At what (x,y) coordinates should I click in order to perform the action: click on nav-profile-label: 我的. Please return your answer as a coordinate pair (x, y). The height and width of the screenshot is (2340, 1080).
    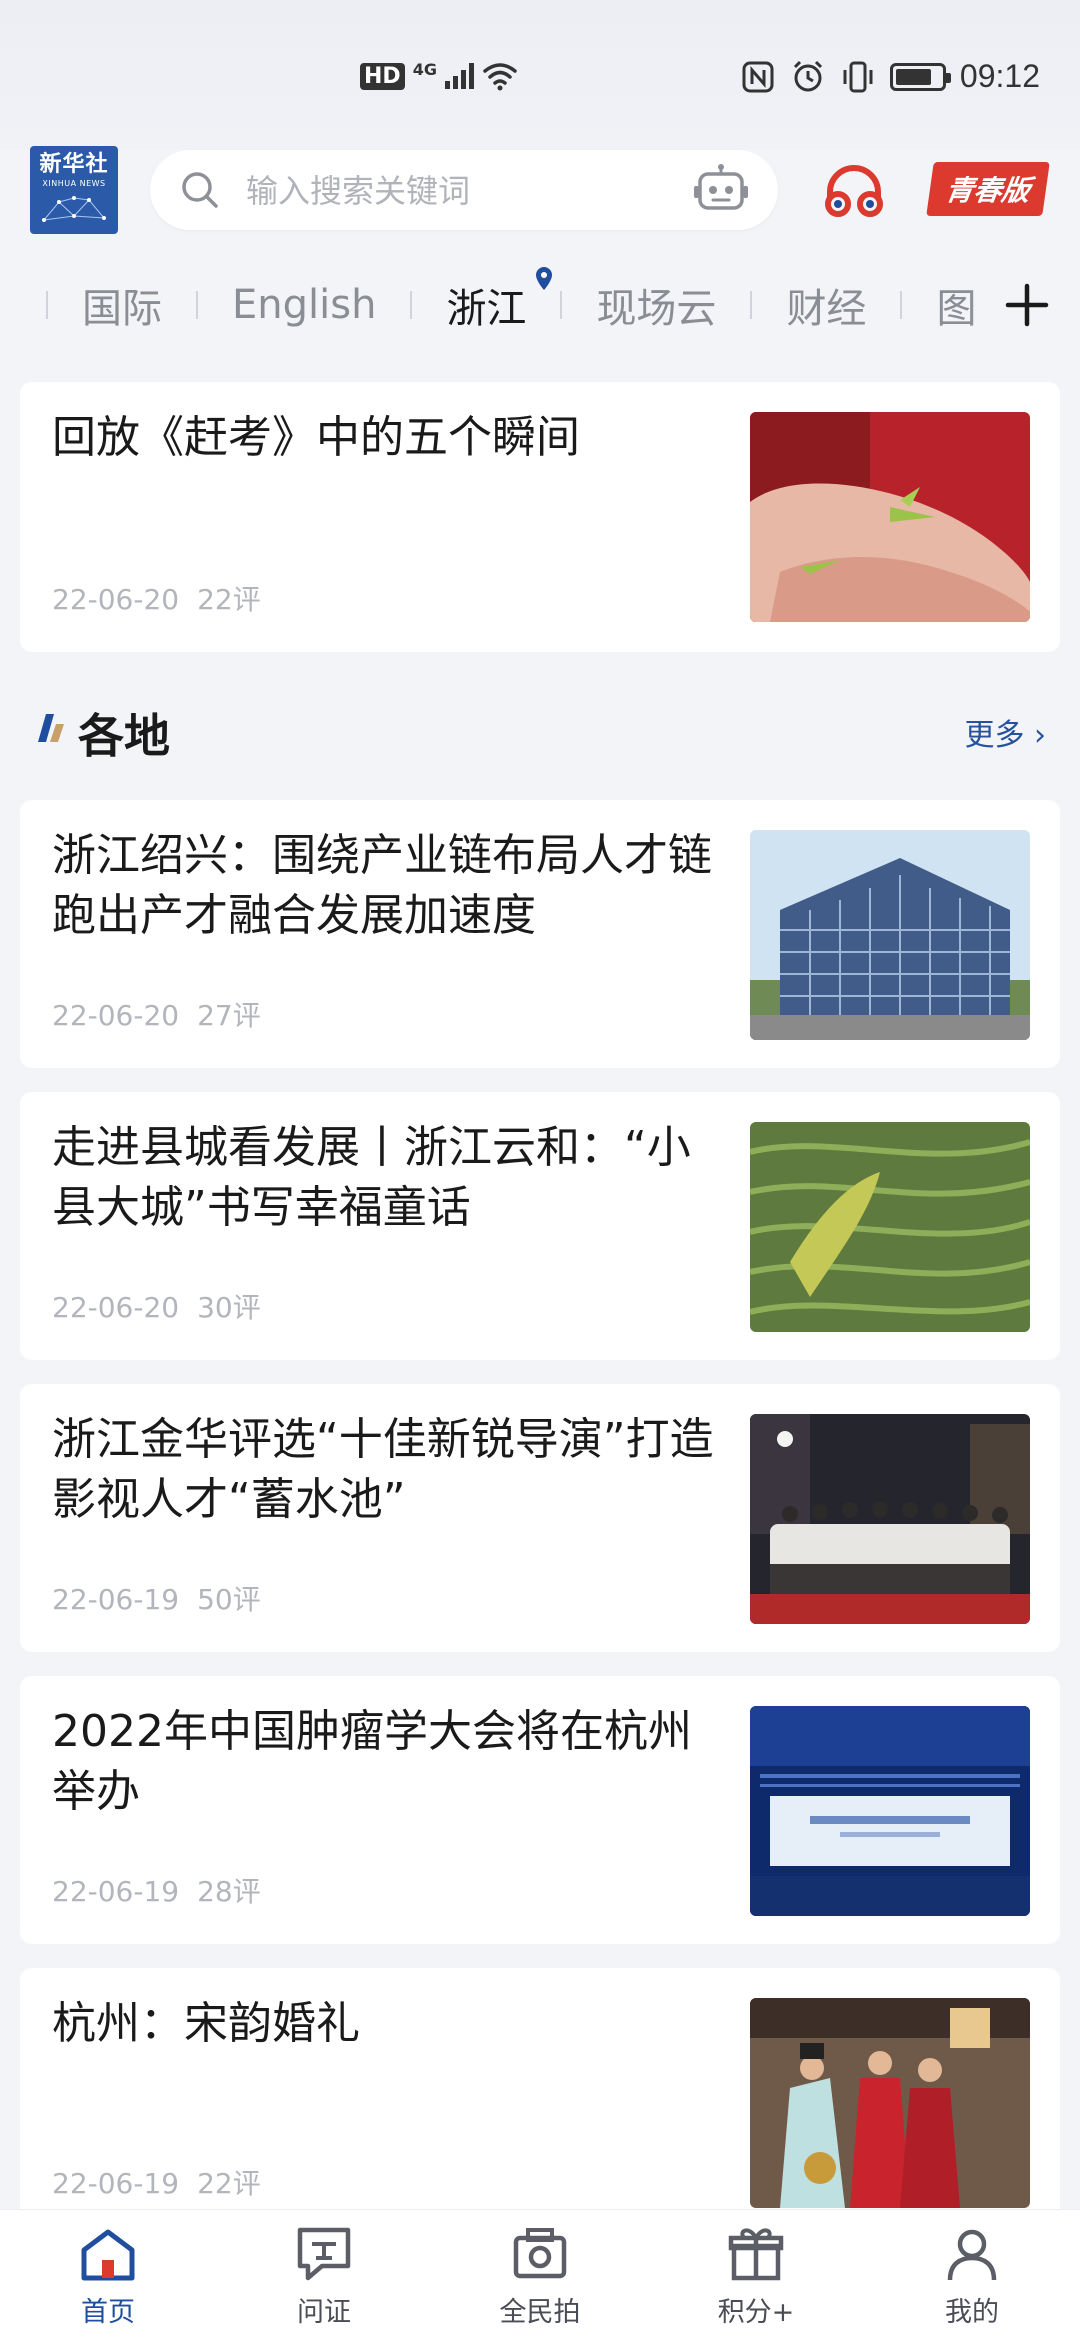
    Looking at the image, I should click on (972, 2312).